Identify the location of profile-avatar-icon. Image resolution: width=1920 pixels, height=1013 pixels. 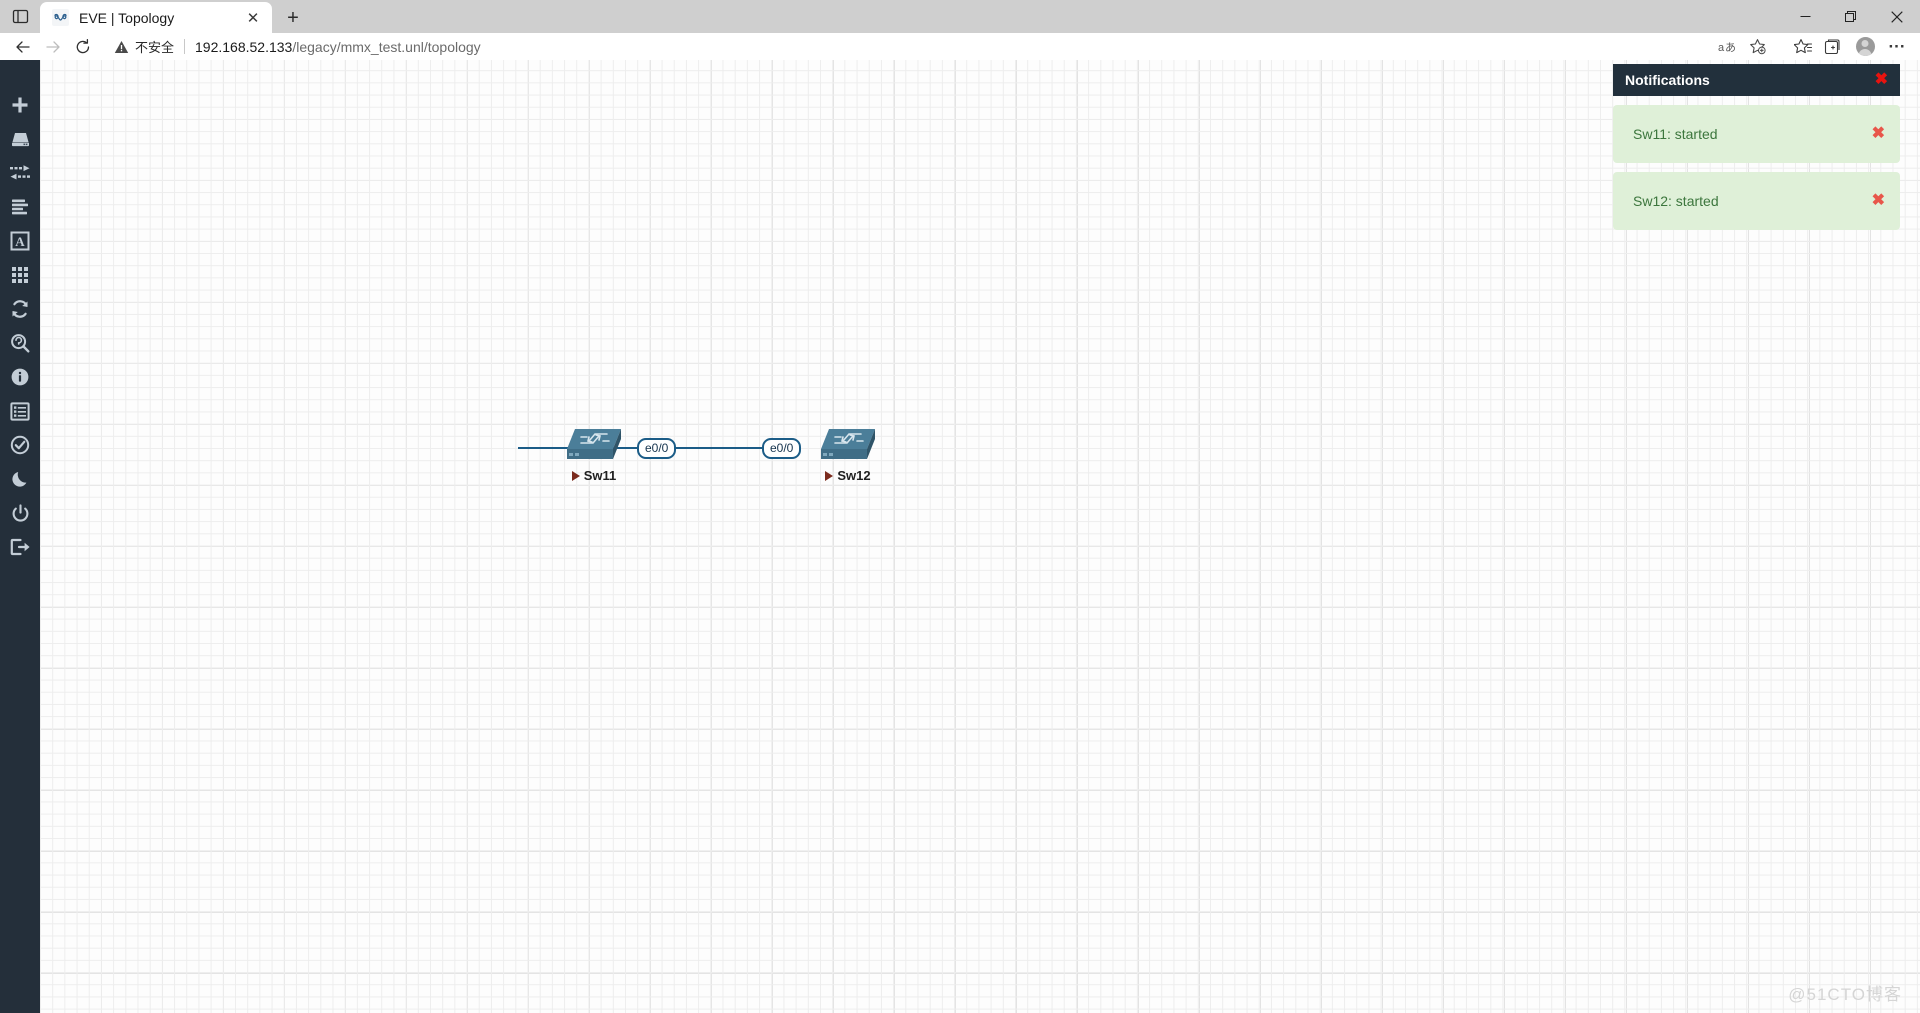
(1865, 47).